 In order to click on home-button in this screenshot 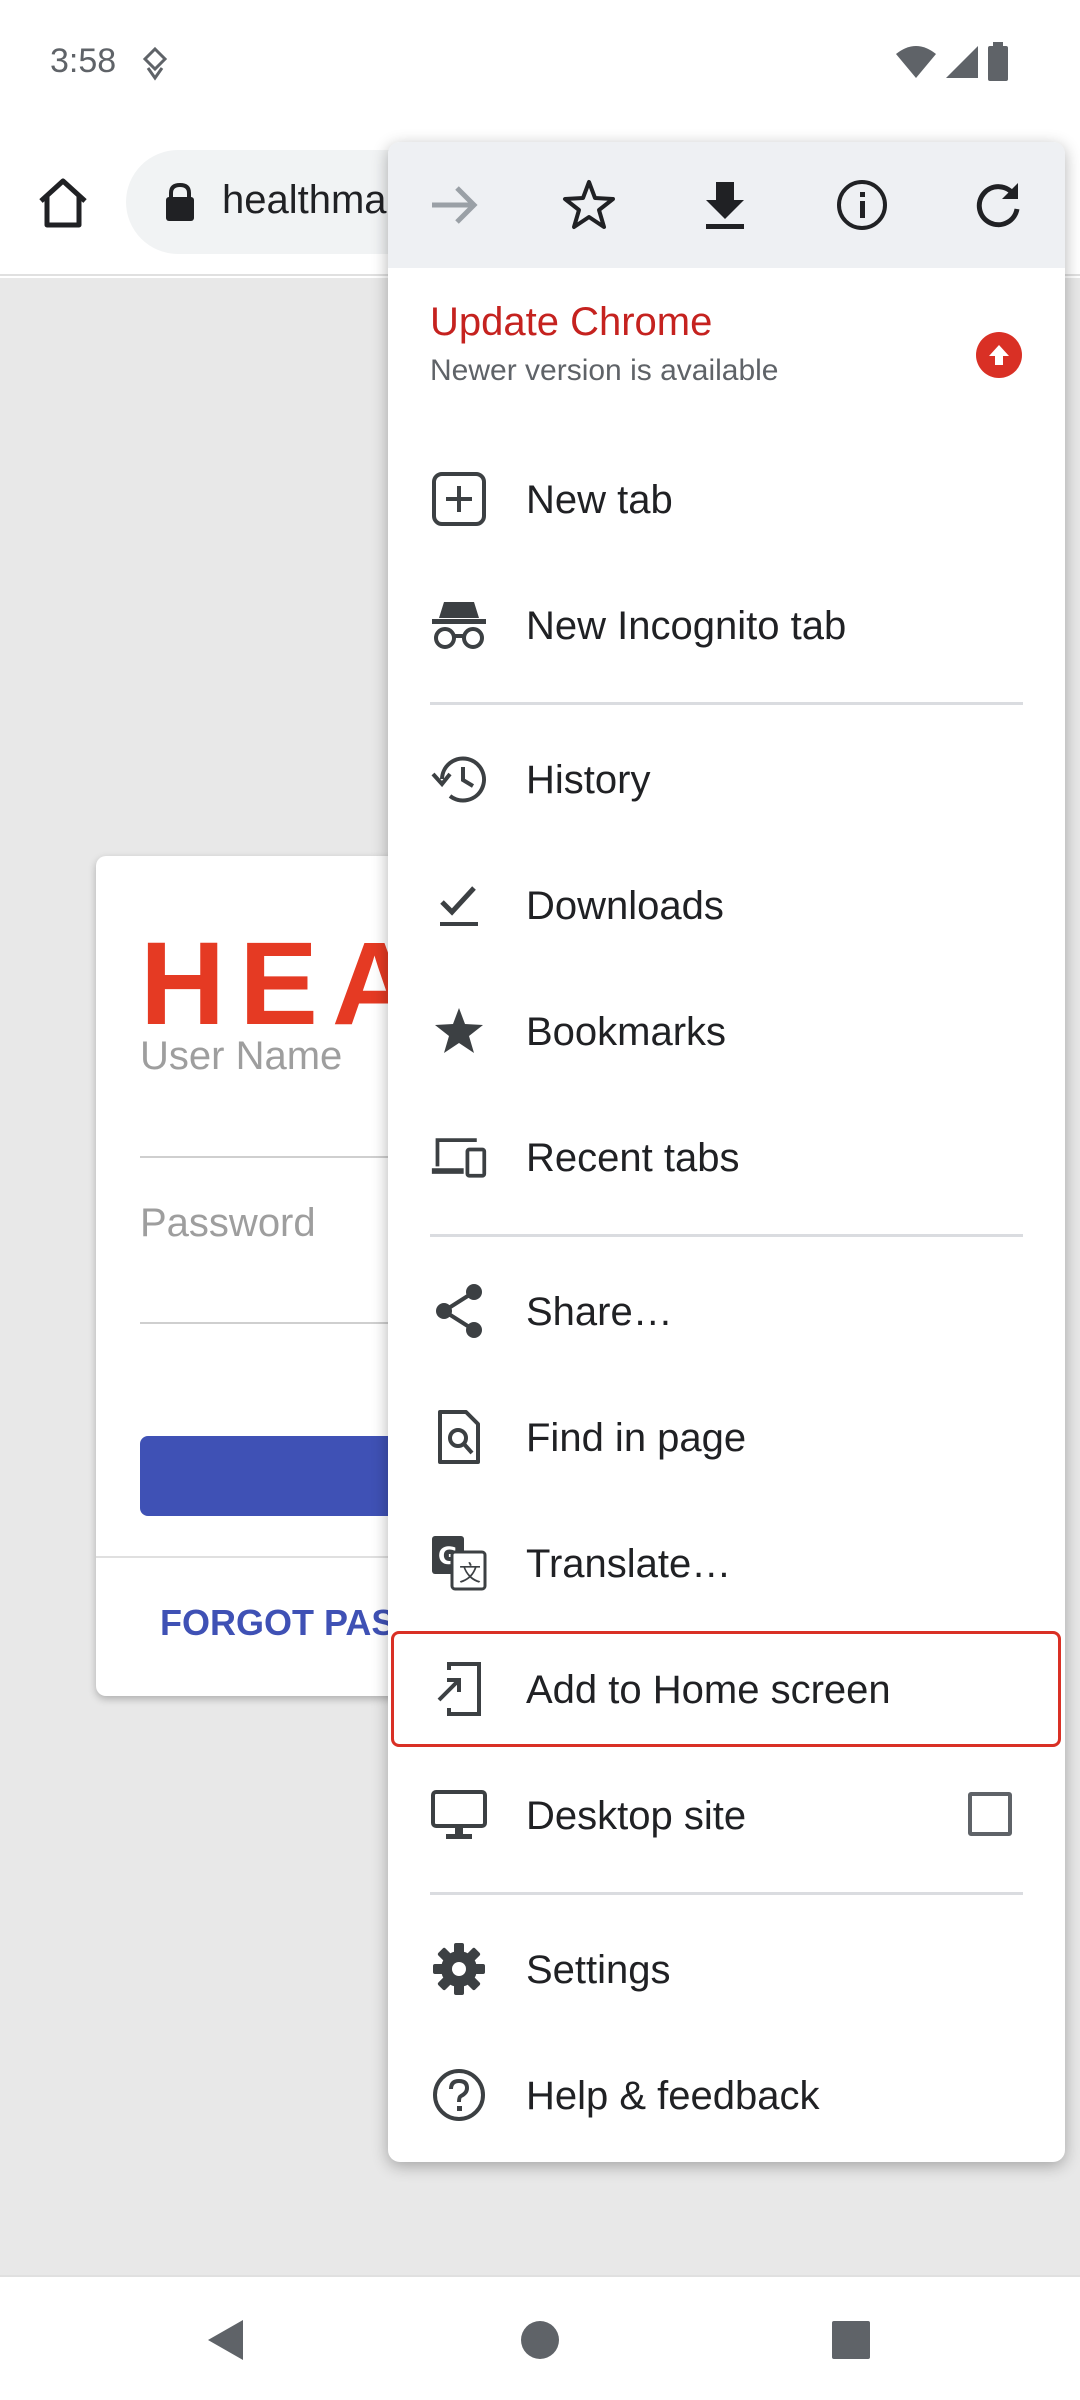, I will do `click(63, 203)`.